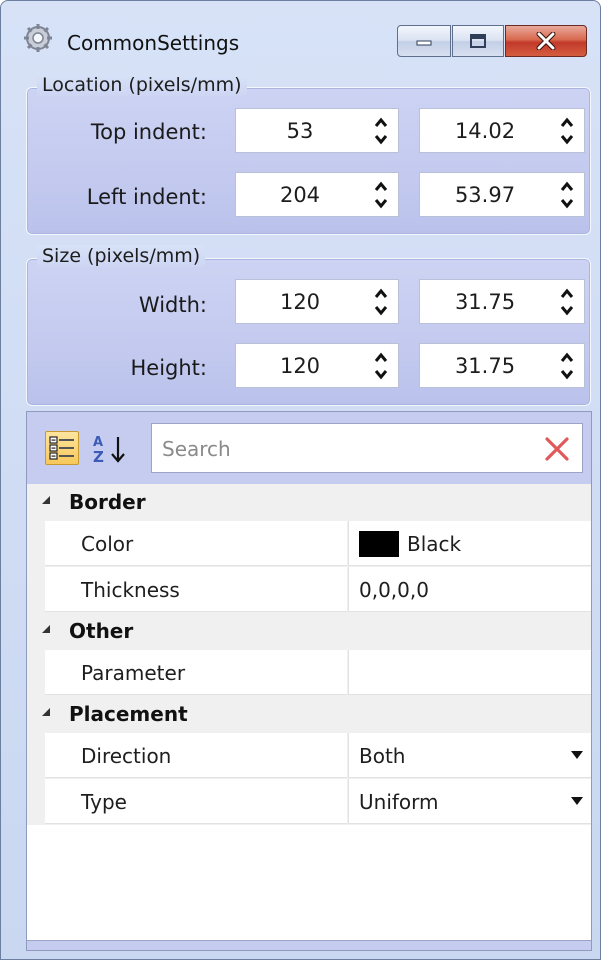  I want to click on height-label: Height:, so click(169, 368).